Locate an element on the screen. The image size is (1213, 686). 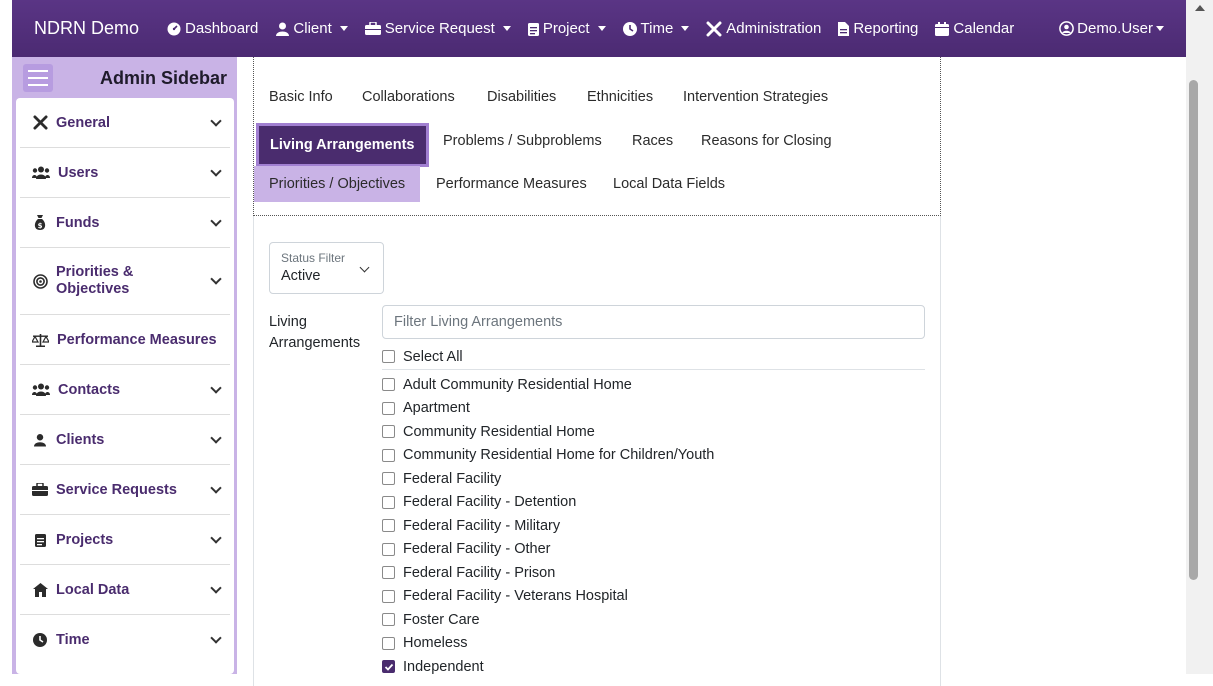
option-label: Independent is located at coordinates (443, 666).